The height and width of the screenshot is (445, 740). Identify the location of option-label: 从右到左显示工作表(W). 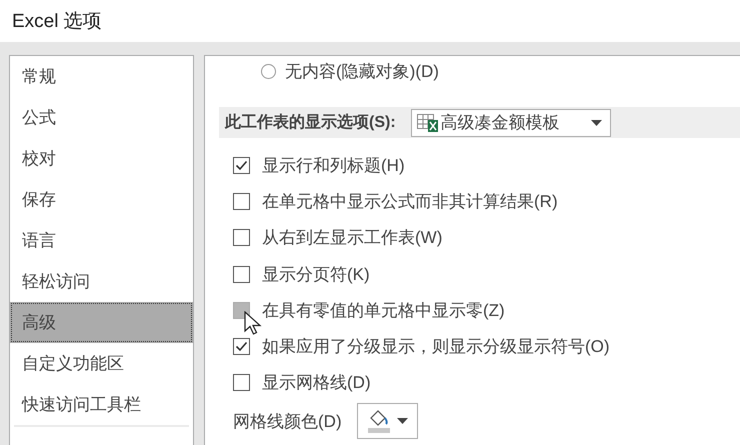
(352, 238).